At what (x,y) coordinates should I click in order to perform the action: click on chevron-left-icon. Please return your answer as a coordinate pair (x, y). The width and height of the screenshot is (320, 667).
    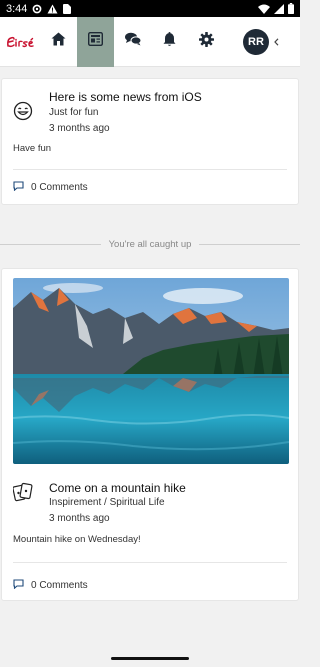
    Looking at the image, I should click on (276, 42).